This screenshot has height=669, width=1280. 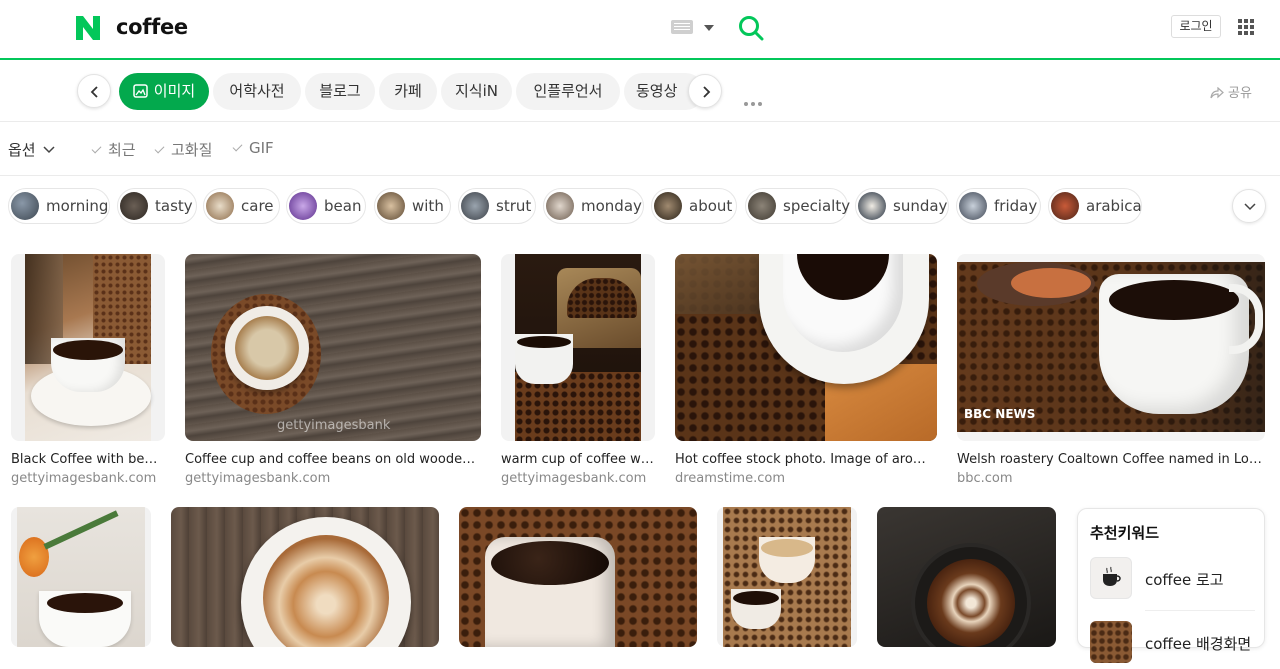 I want to click on image-watermark: BBC NEWS, so click(x=1000, y=414).